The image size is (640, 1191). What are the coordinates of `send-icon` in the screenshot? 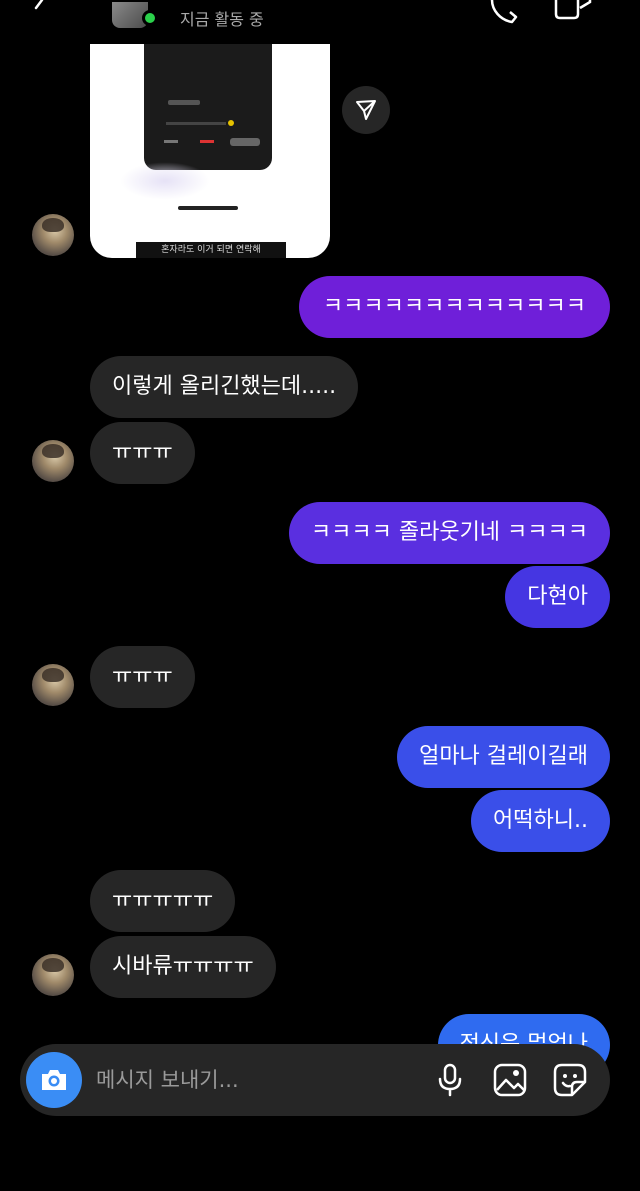 It's located at (366, 110).